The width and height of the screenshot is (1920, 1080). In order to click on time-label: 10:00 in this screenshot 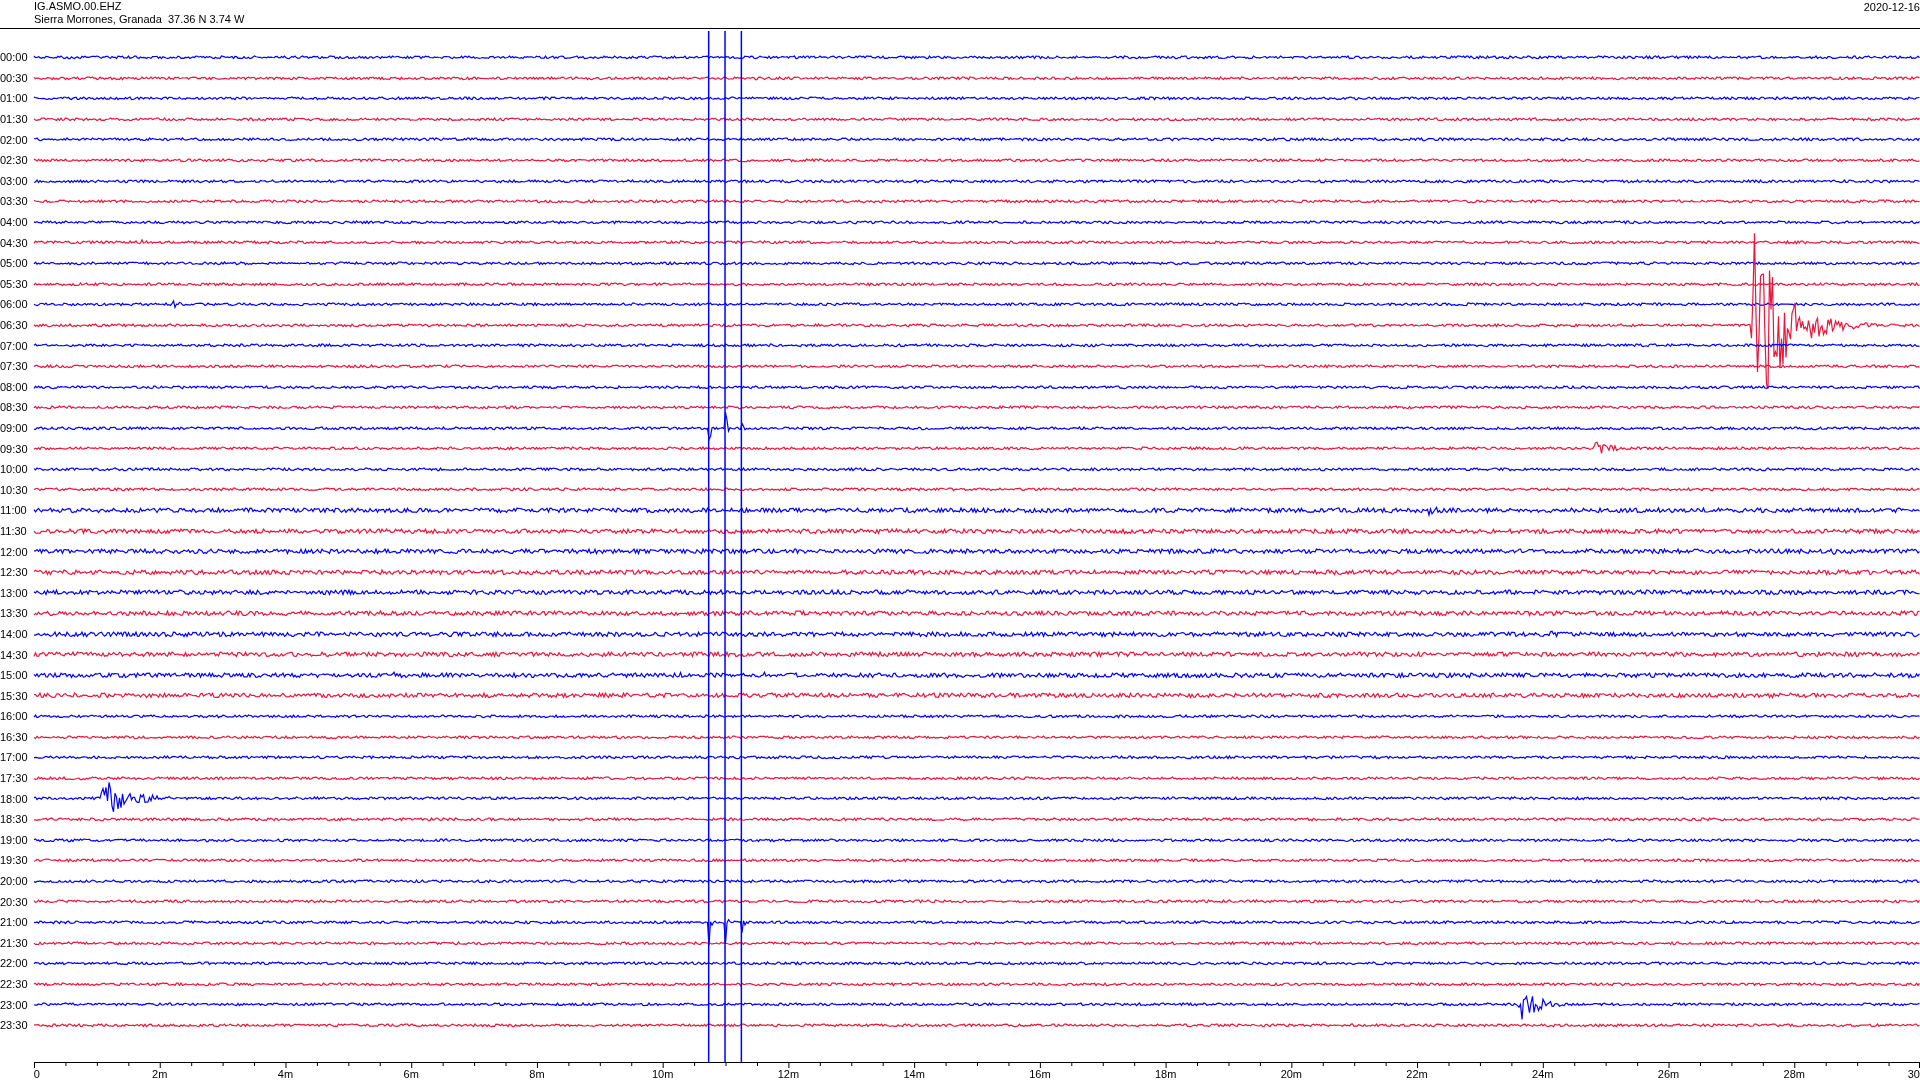, I will do `click(14, 469)`.